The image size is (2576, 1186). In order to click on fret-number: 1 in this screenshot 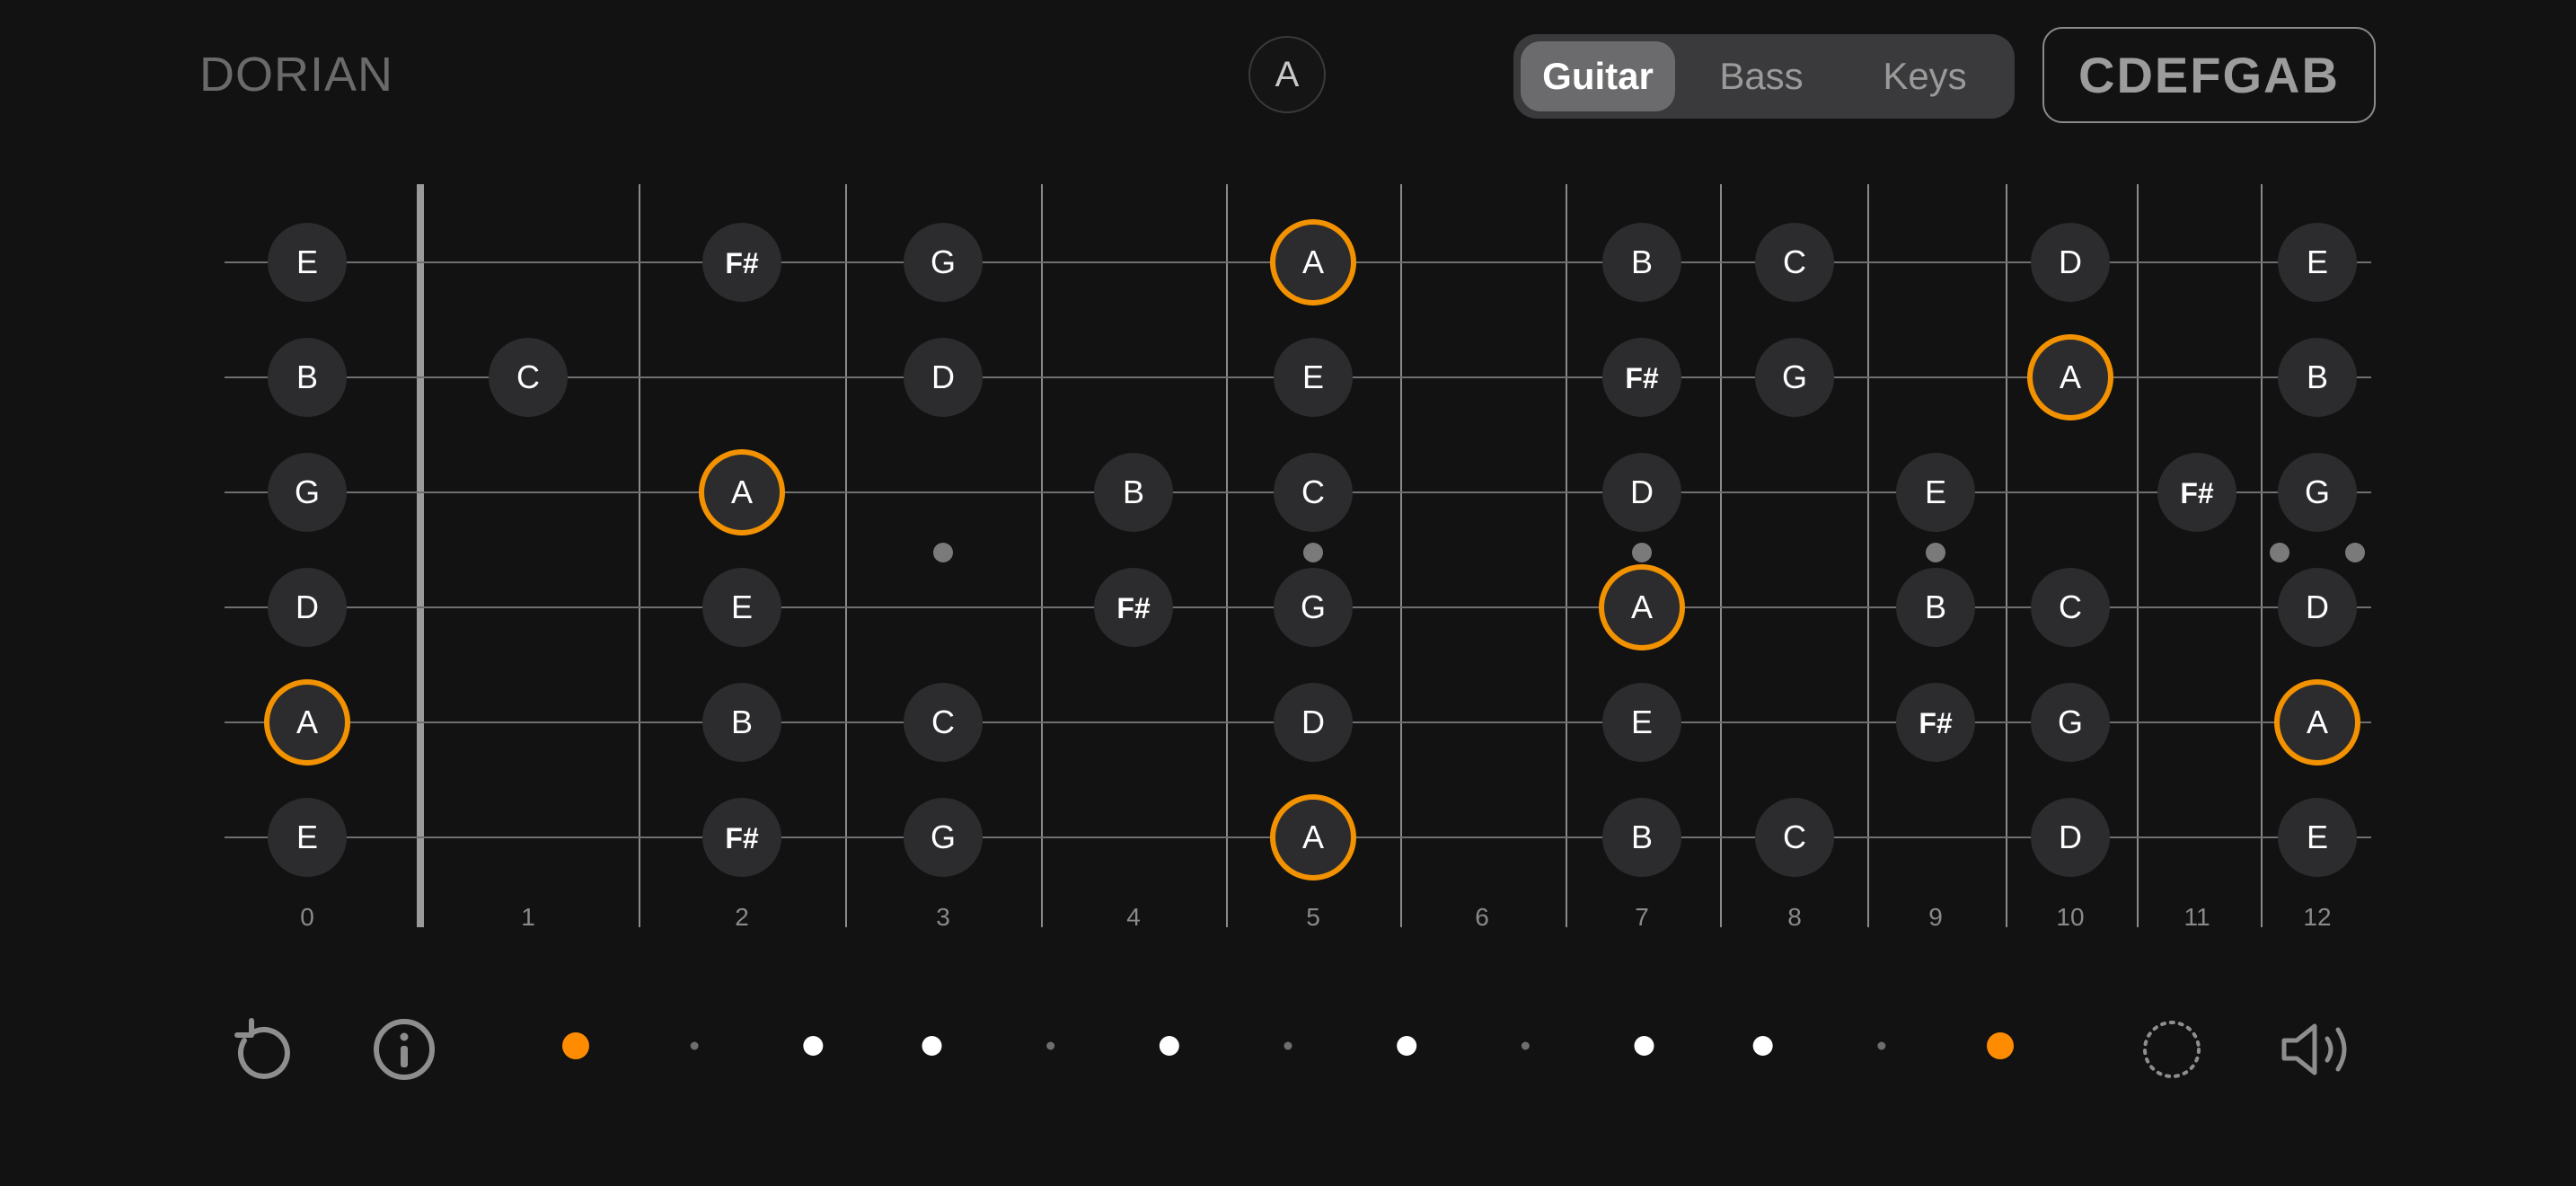, I will do `click(528, 917)`.